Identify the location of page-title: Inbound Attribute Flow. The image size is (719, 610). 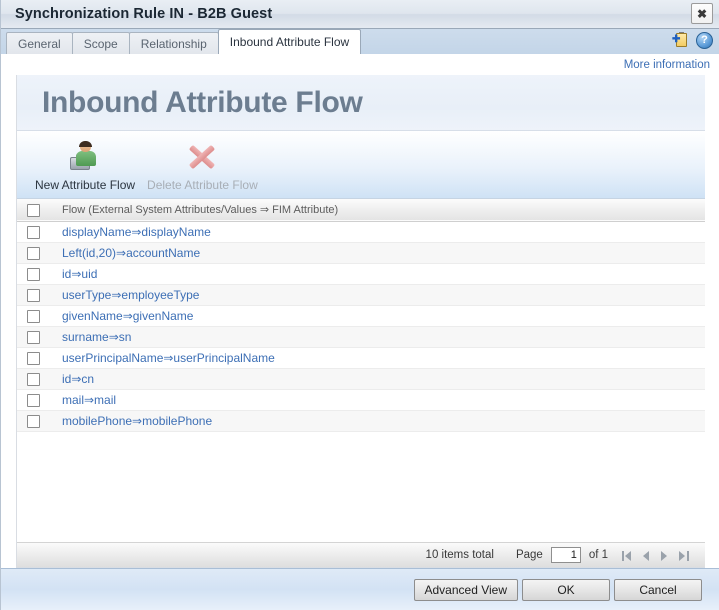
(202, 102).